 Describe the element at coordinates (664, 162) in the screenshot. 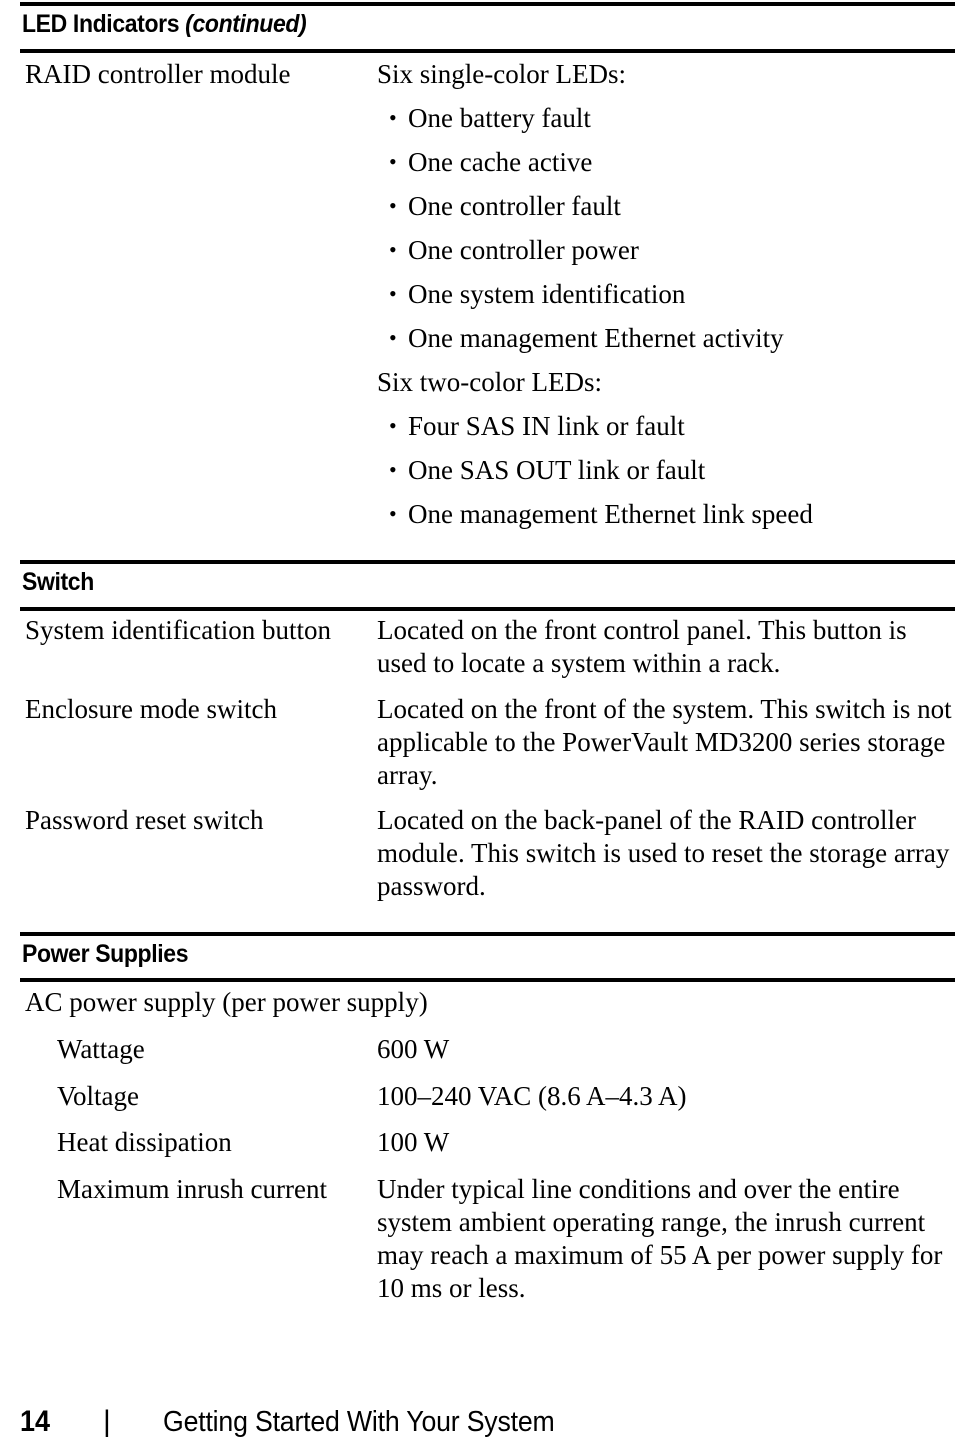

I see `list-item: • One cache active` at that location.